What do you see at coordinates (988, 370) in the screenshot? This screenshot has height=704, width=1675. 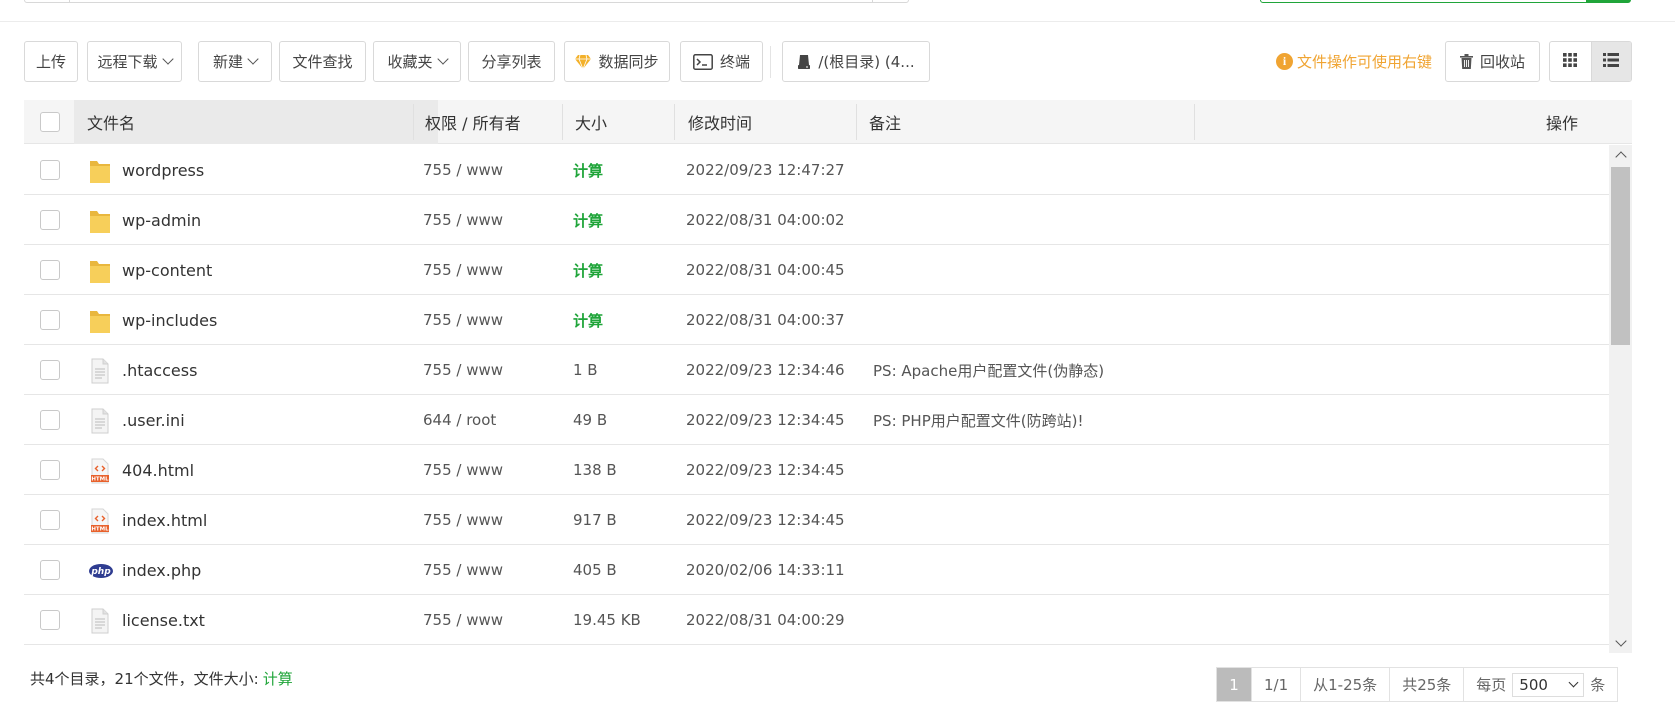 I see `file-note: PS: Apache用户配置文件(伪静态)` at bounding box center [988, 370].